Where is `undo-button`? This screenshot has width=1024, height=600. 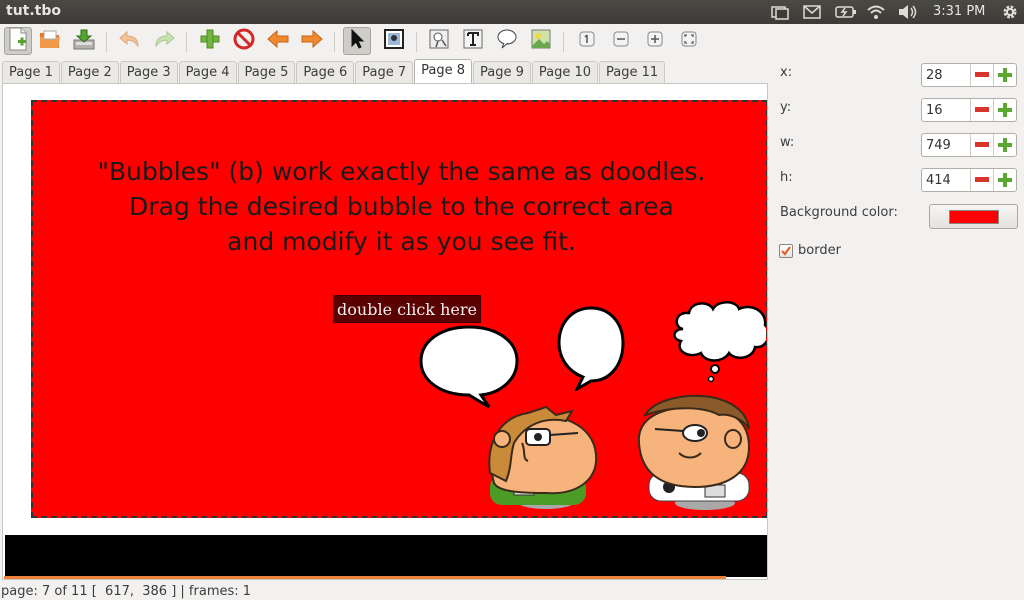 undo-button is located at coordinates (130, 41).